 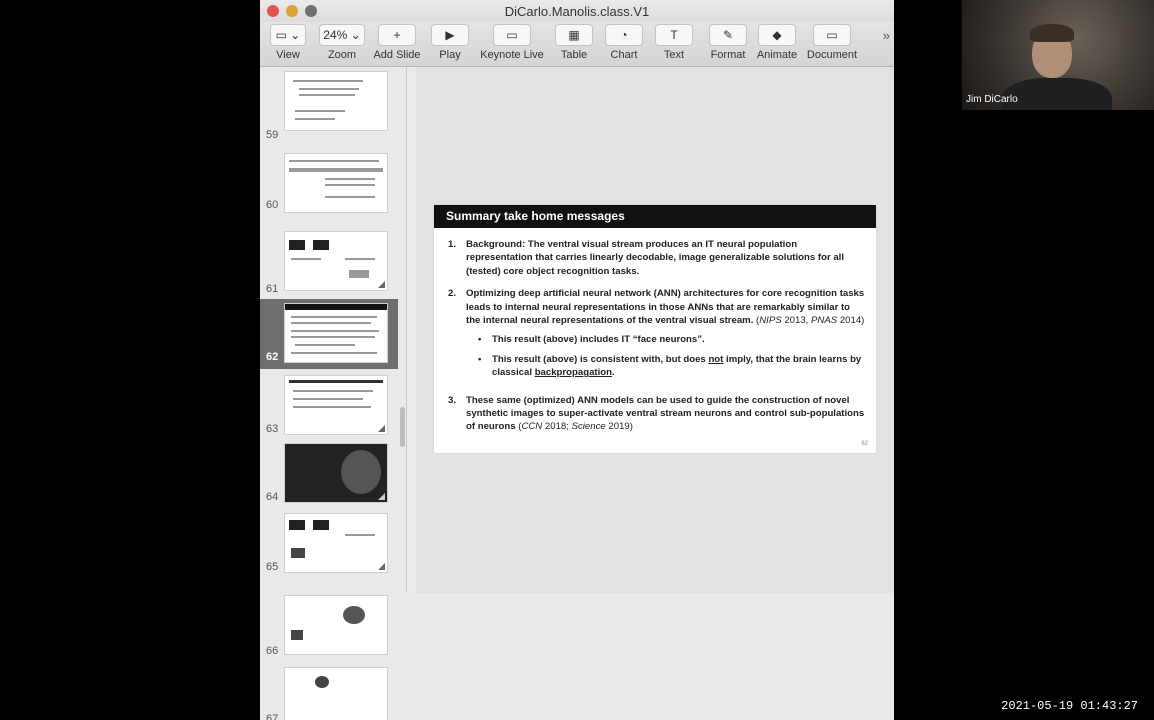 I want to click on text-label: Text, so click(x=674, y=55).